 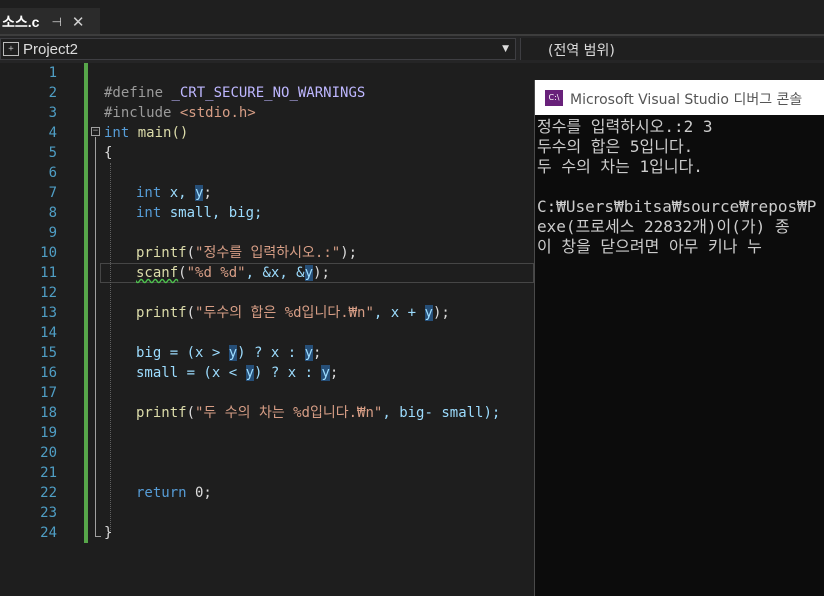 I want to click on code-line-11: scanf("%d %d", &x, &y);, so click(x=233, y=273).